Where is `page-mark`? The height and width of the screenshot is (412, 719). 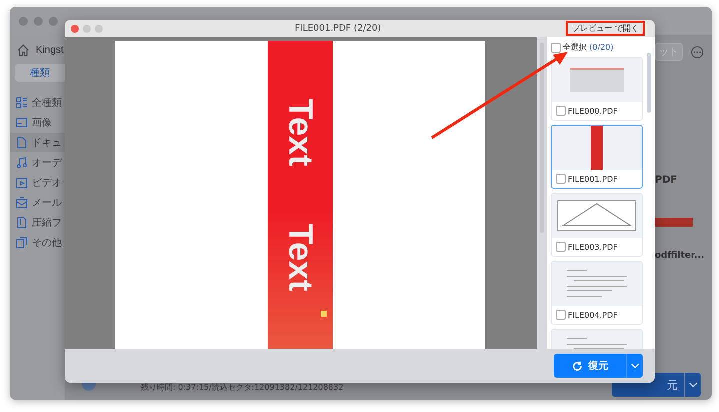
page-mark is located at coordinates (324, 314).